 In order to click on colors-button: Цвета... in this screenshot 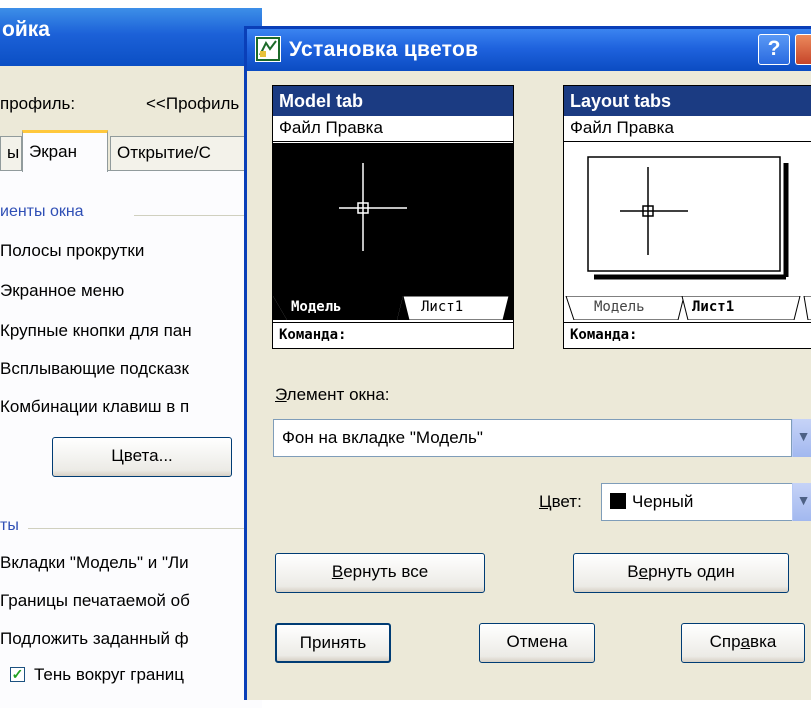, I will do `click(142, 457)`.